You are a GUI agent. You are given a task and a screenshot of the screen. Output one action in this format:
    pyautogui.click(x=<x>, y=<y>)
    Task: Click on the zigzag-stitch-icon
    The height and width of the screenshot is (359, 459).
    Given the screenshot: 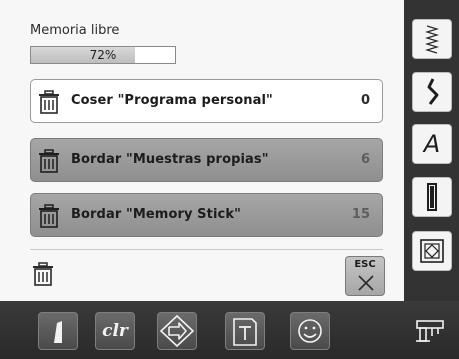 What is the action you would take?
    pyautogui.click(x=432, y=39)
    